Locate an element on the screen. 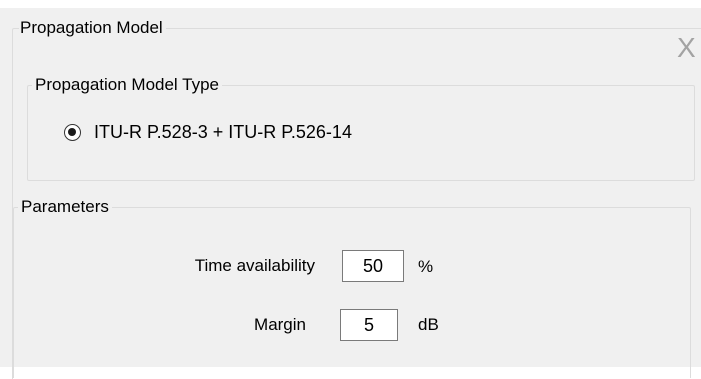 The image size is (701, 379). propagation-model-group-title: Propagation Model is located at coordinates (91, 27).